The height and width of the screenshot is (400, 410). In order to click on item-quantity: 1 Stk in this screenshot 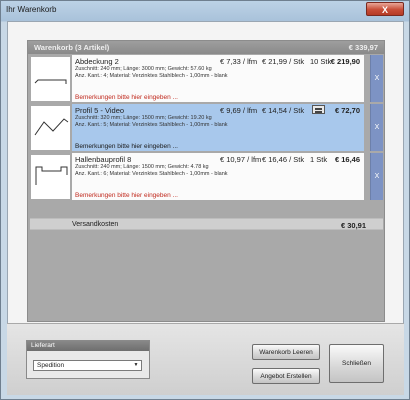, I will do `click(318, 159)`.